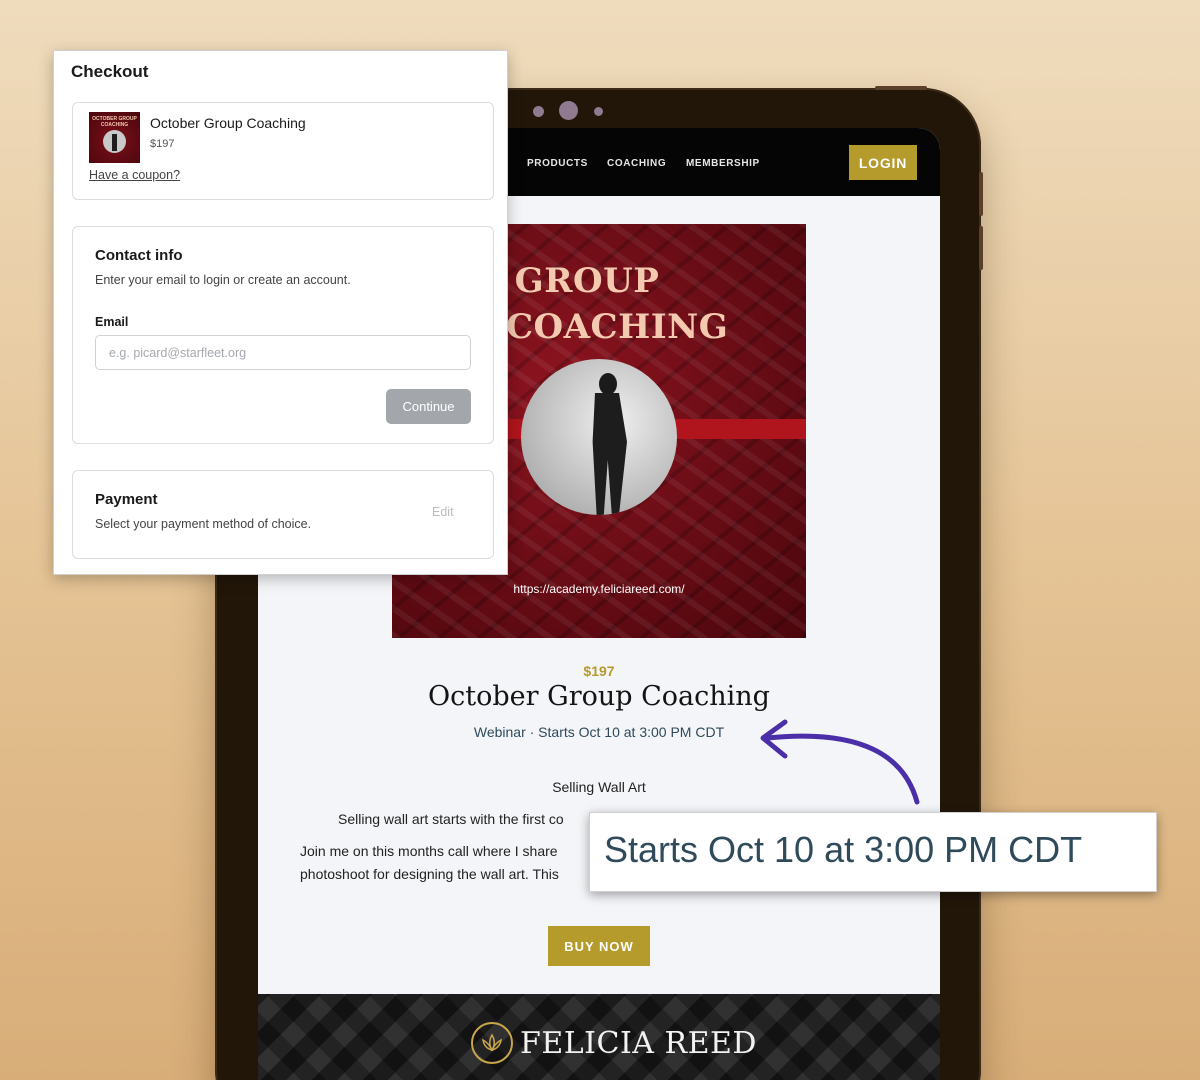 The image size is (1200, 1080). What do you see at coordinates (557, 163) in the screenshot?
I see `nav-link-products: PRODUCTS` at bounding box center [557, 163].